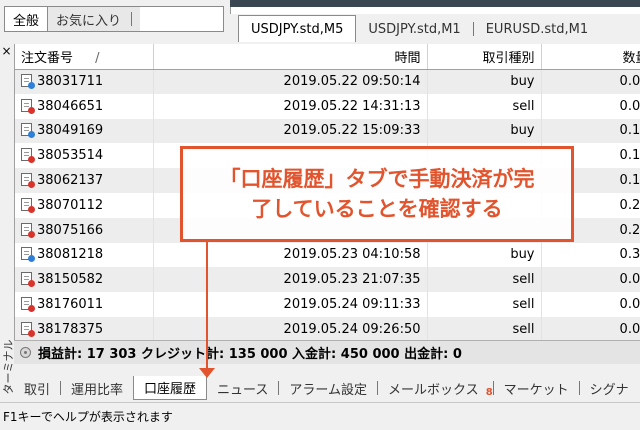  I want to click on chart-tab-usdjpy-m1: USDJPY.std,M1, so click(414, 29).